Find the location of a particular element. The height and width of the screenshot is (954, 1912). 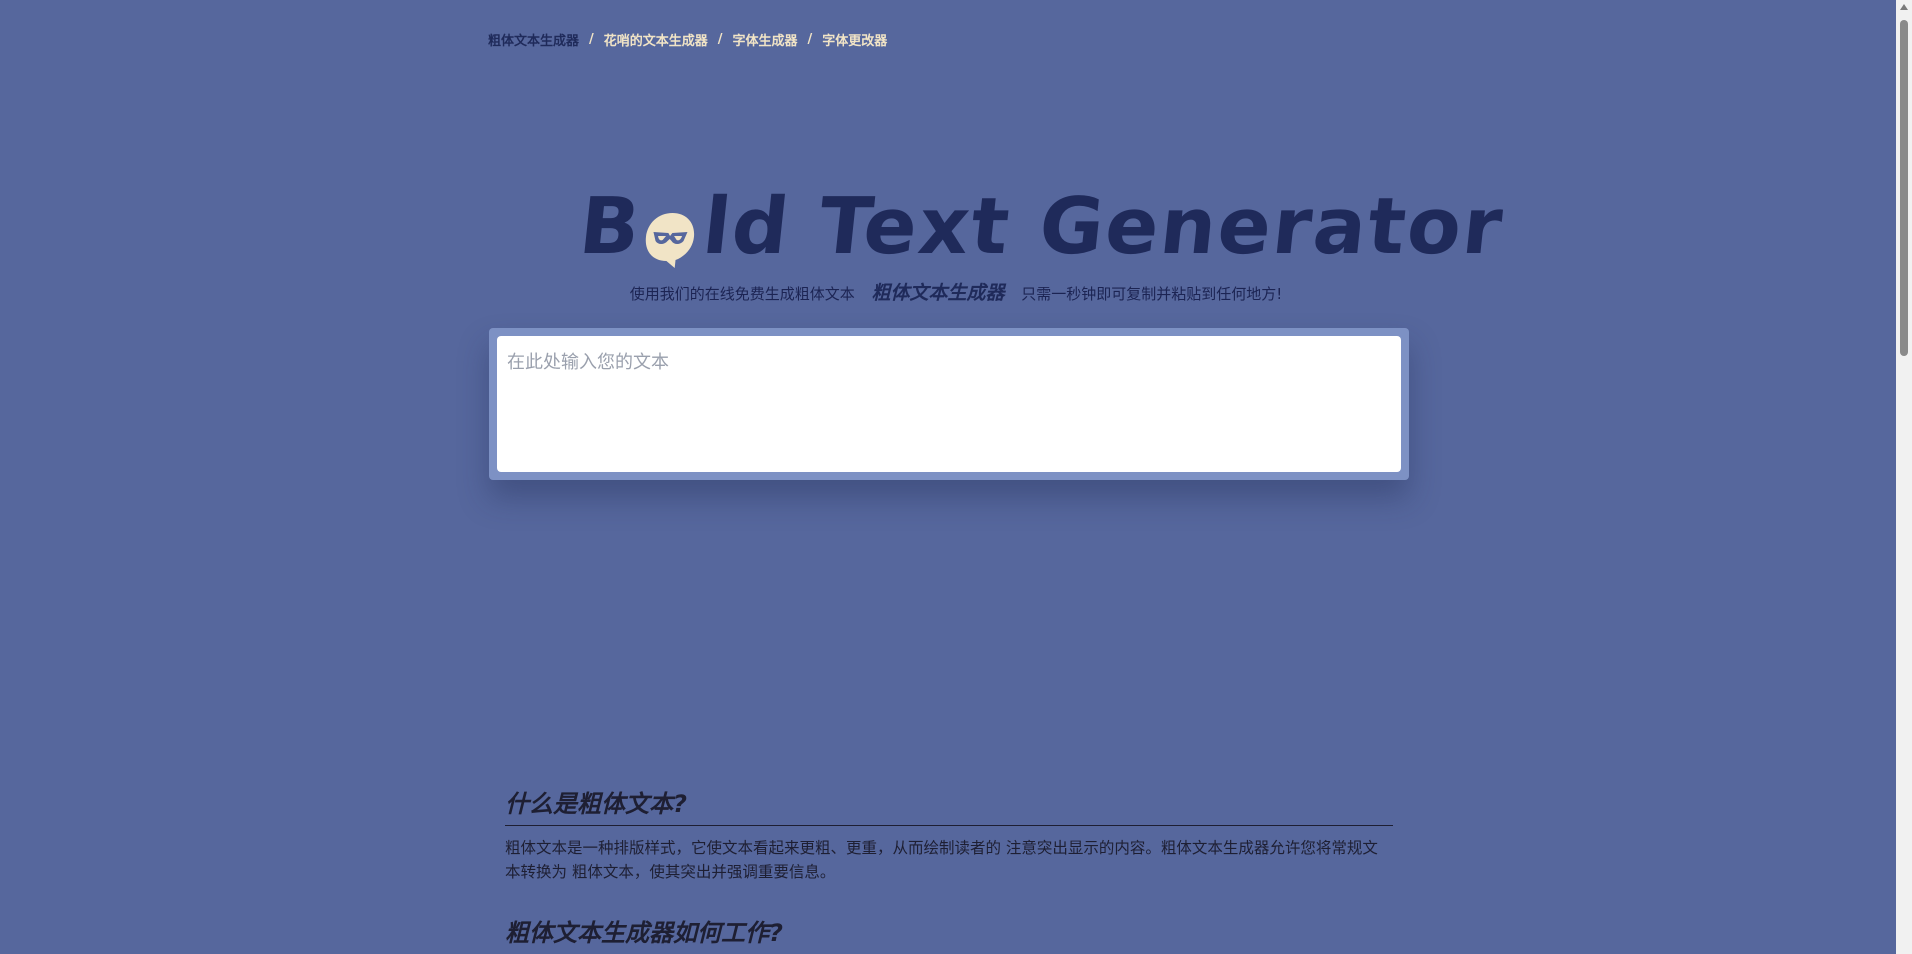

site-logo: B ld Text Generator is located at coordinates (1041, 227).